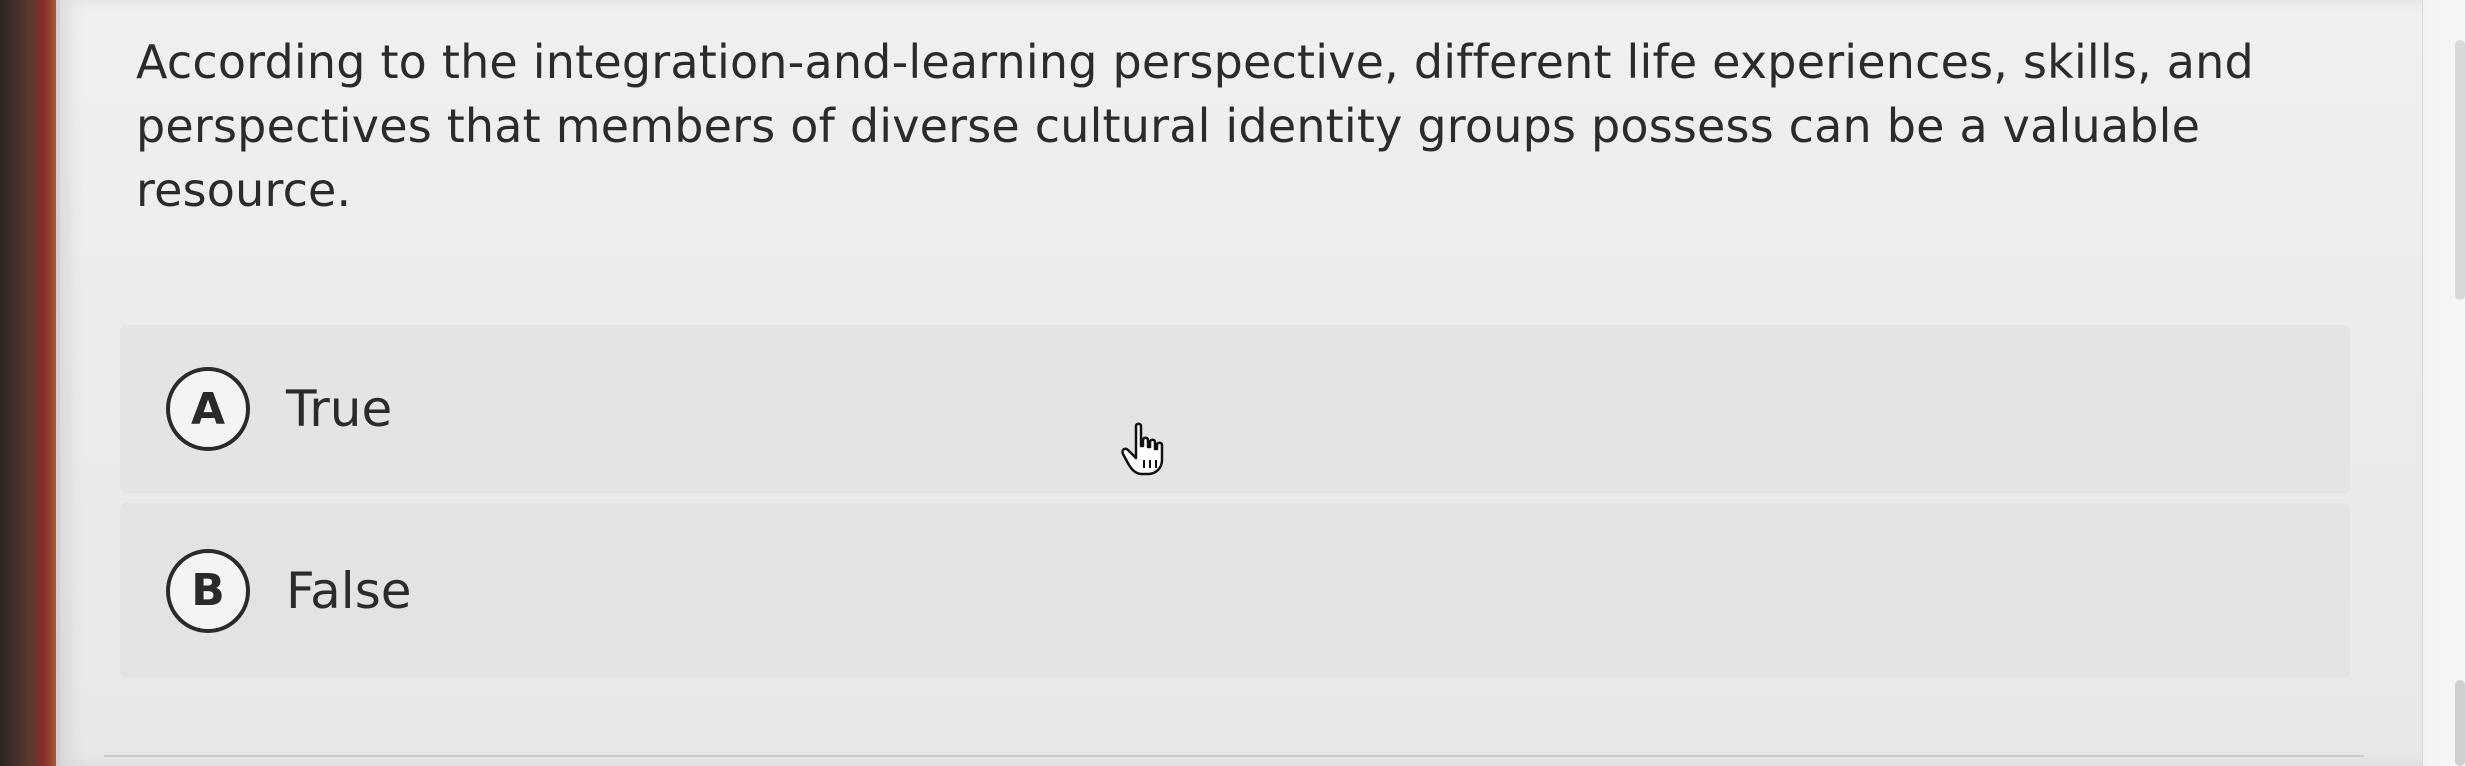  What do you see at coordinates (1234, 756) in the screenshot?
I see `bottom-divider` at bounding box center [1234, 756].